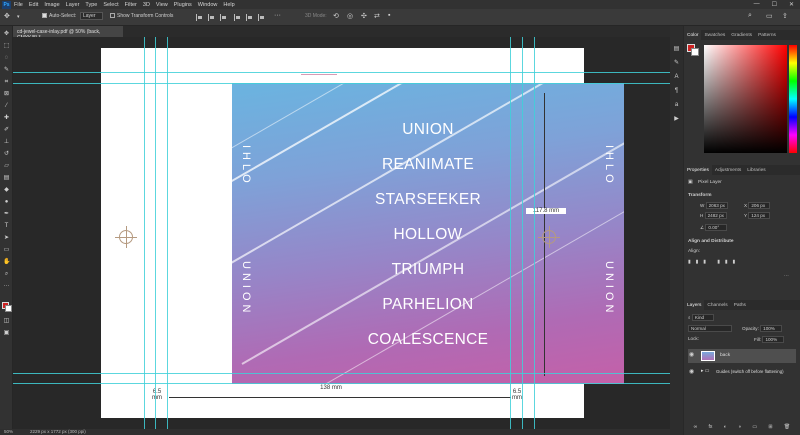 The width and height of the screenshot is (800, 435). Describe the element at coordinates (6, 333) in the screenshot. I see `screen-mode-icon: ▣` at that location.